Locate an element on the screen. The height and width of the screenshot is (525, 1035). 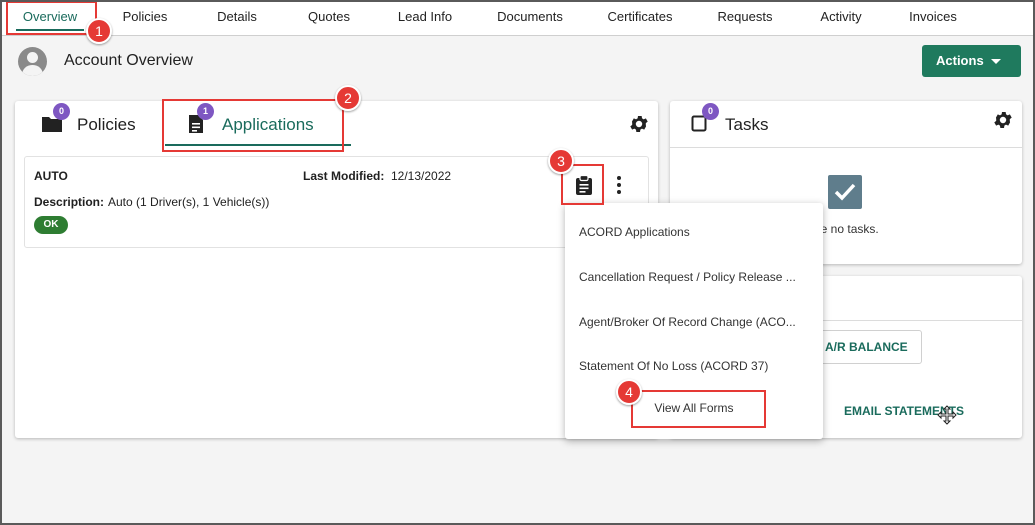
menu-item-statement-of-no-loss: Statement Of No Loss (ACORD 37) is located at coordinates (697, 366).